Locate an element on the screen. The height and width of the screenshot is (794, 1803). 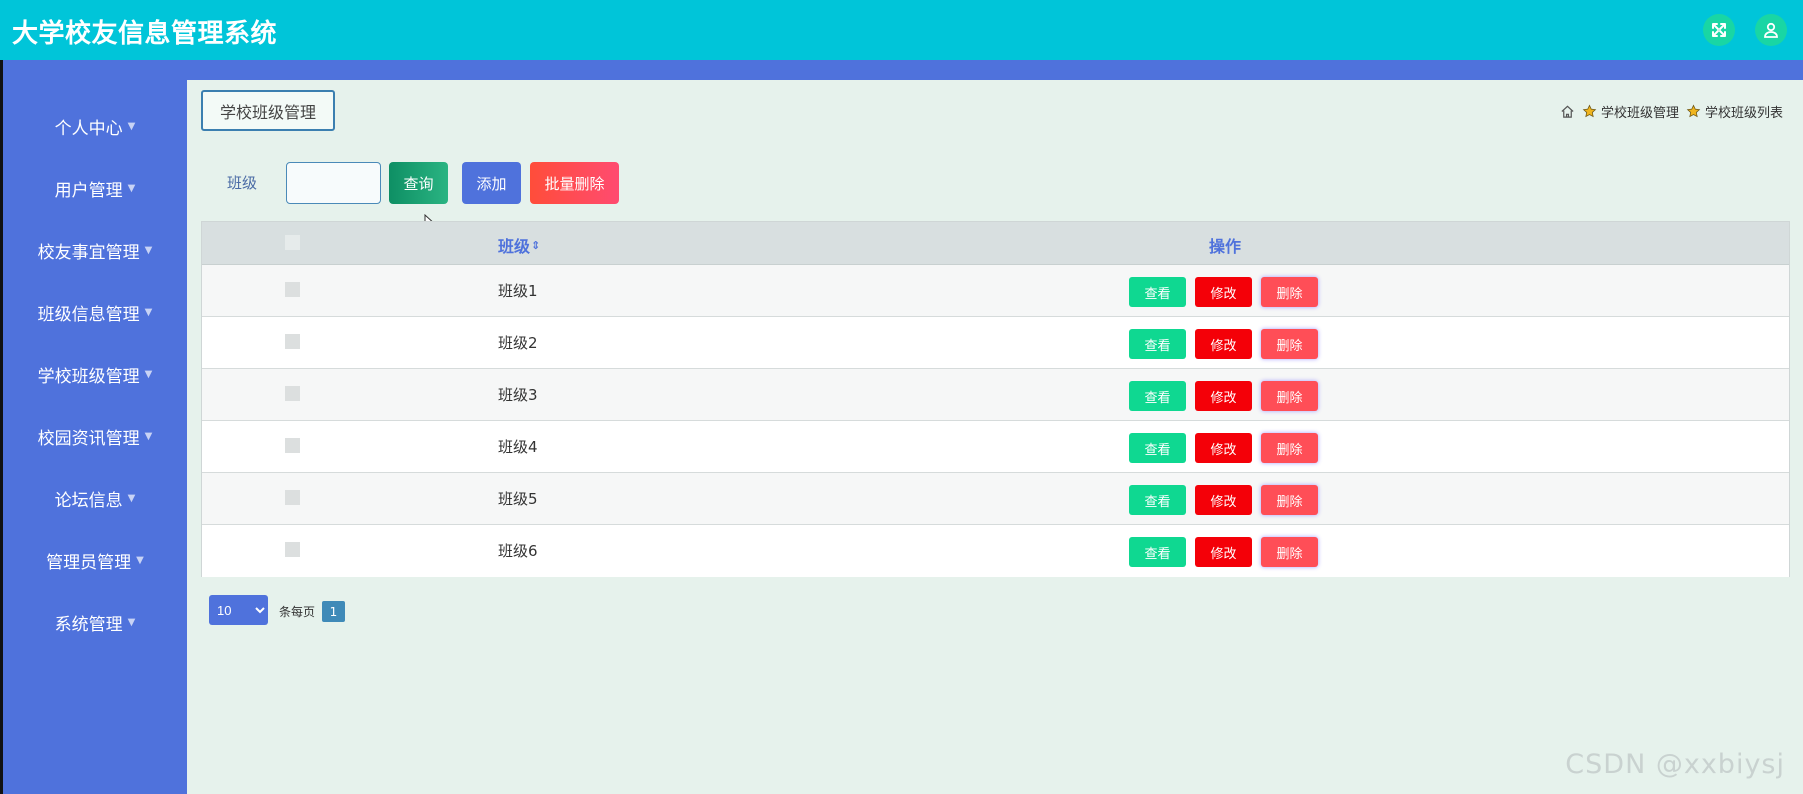
top-bar: 大学校友信息管理系统 is located at coordinates (901, 30).